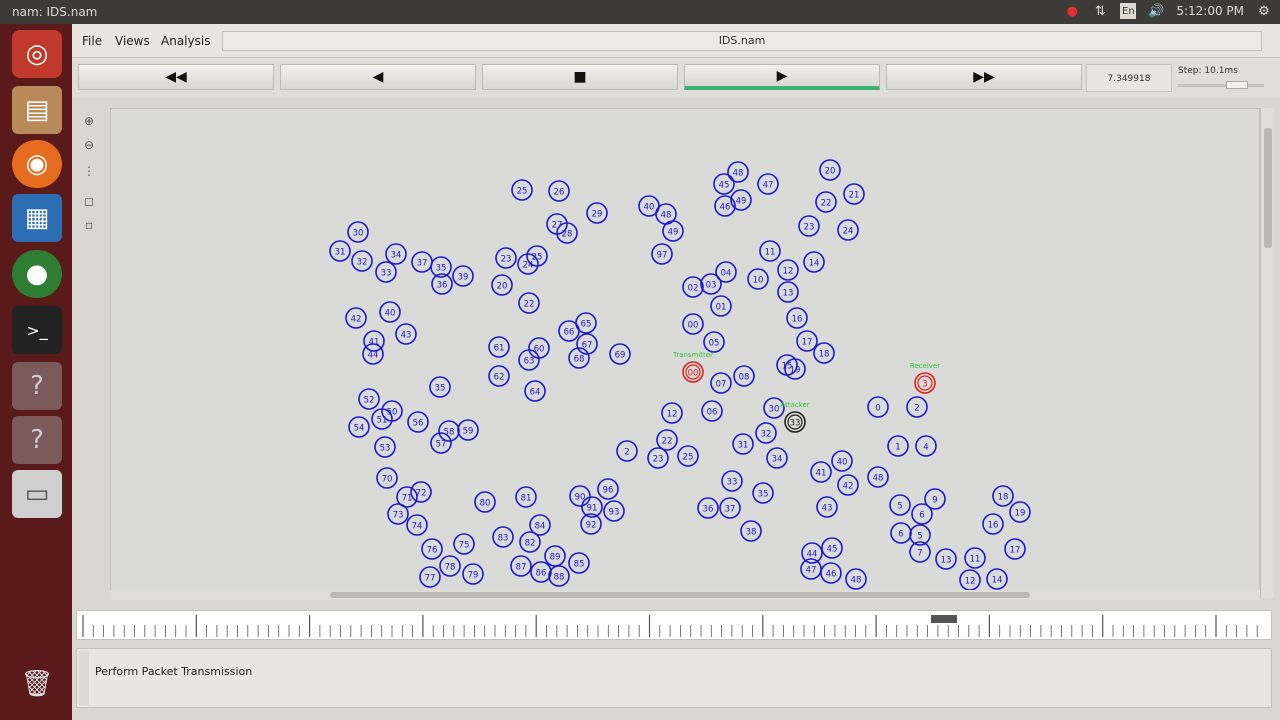 Image resolution: width=1280 pixels, height=720 pixels. What do you see at coordinates (473, 574) in the screenshot?
I see `network-node: 79` at bounding box center [473, 574].